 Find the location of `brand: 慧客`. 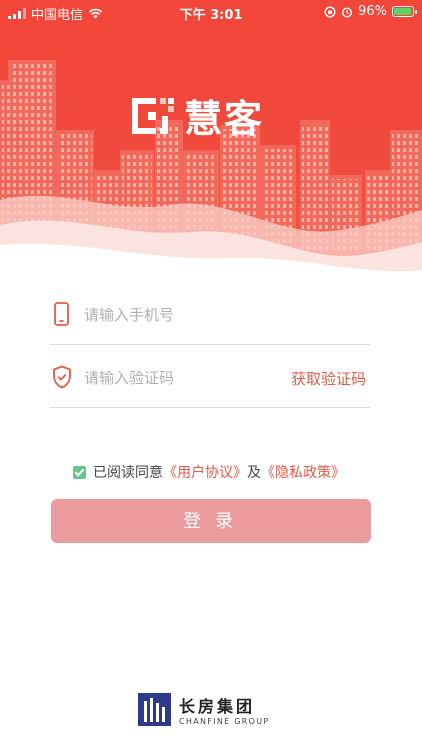

brand: 慧客 is located at coordinates (196, 115).